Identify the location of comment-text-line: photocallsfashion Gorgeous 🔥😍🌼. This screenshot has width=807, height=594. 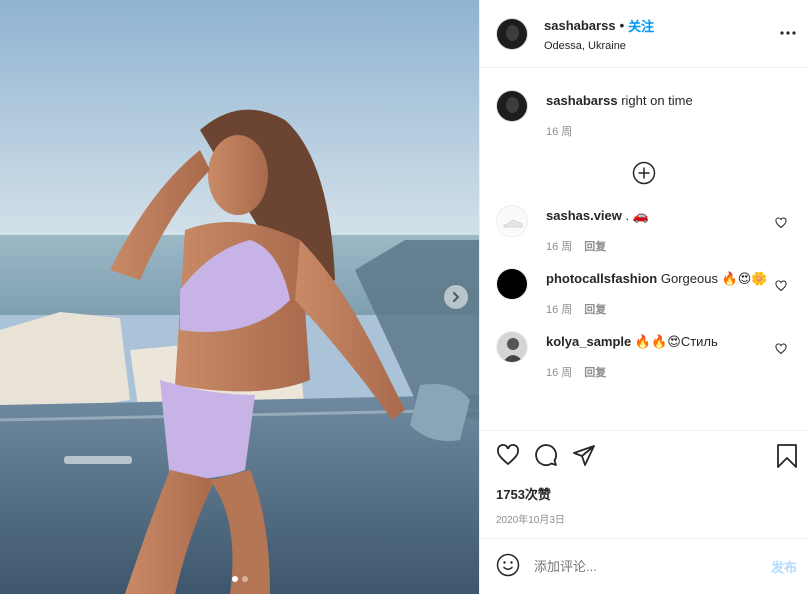
(668, 278).